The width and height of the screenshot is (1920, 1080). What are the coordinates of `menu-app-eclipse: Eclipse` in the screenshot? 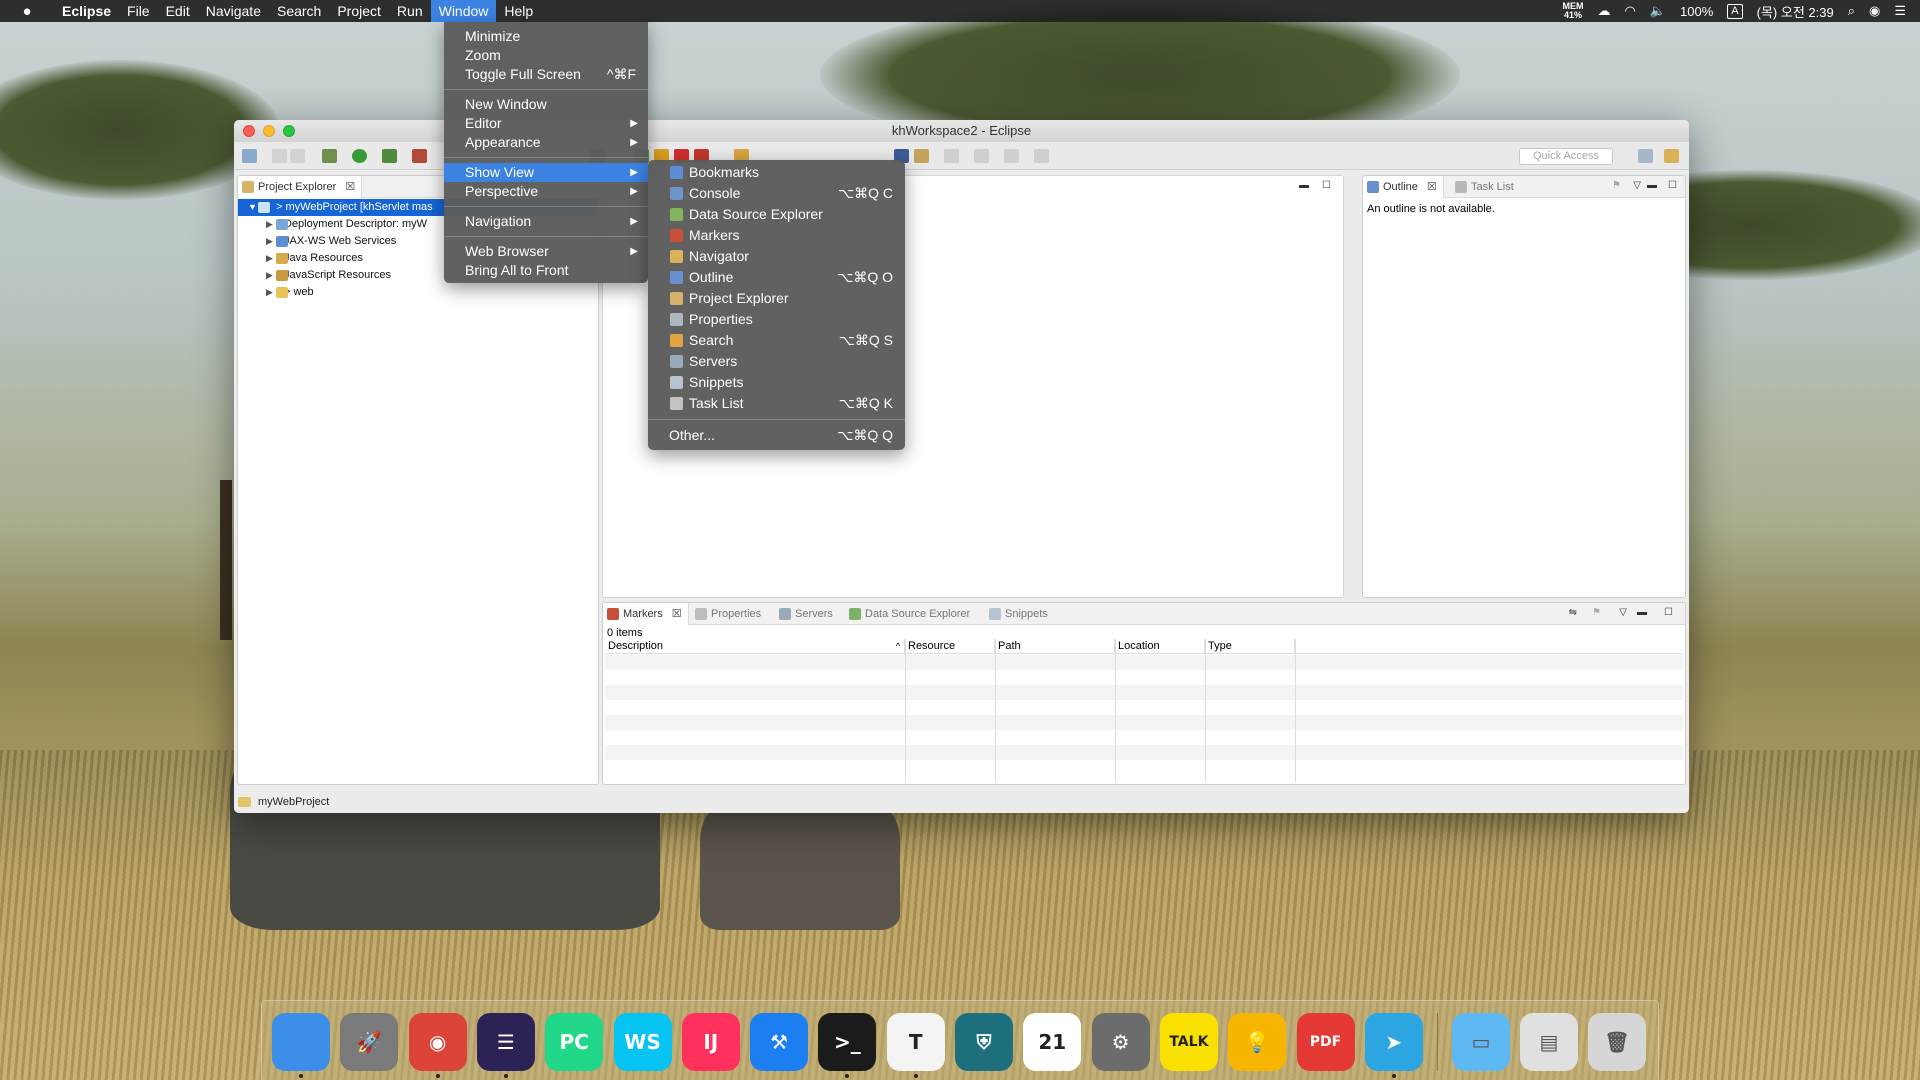 It's located at (86, 11).